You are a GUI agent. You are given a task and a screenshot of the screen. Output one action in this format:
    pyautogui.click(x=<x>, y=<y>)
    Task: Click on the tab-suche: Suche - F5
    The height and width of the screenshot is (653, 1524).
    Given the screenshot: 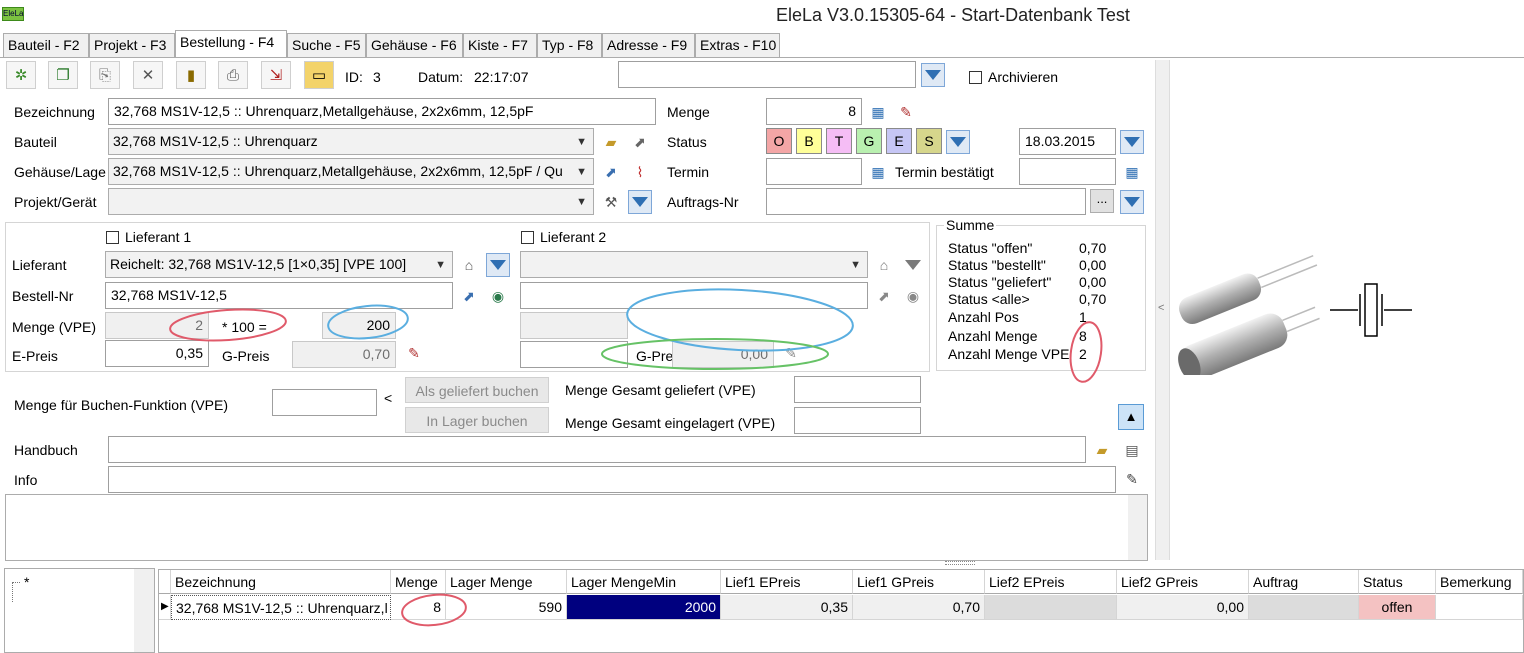 What is the action you would take?
    pyautogui.click(x=326, y=45)
    